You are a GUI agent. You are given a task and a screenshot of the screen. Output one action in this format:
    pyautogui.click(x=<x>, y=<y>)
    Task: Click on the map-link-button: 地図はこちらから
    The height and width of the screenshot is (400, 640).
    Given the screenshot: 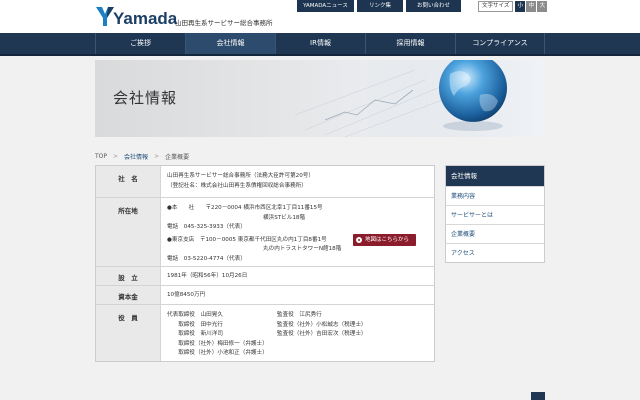 What is the action you would take?
    pyautogui.click(x=384, y=240)
    